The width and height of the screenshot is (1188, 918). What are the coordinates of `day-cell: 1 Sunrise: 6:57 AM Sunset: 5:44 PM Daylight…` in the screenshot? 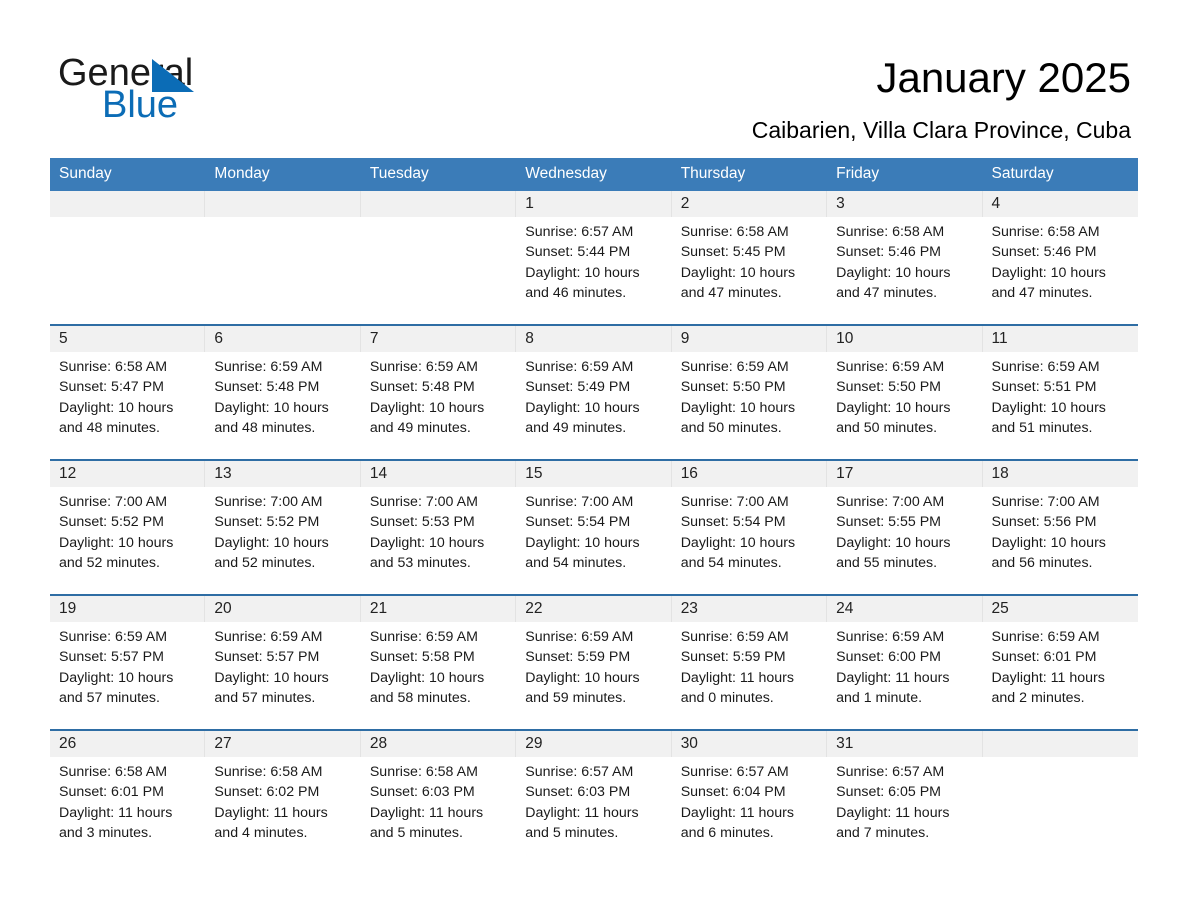 It's located at (594, 258).